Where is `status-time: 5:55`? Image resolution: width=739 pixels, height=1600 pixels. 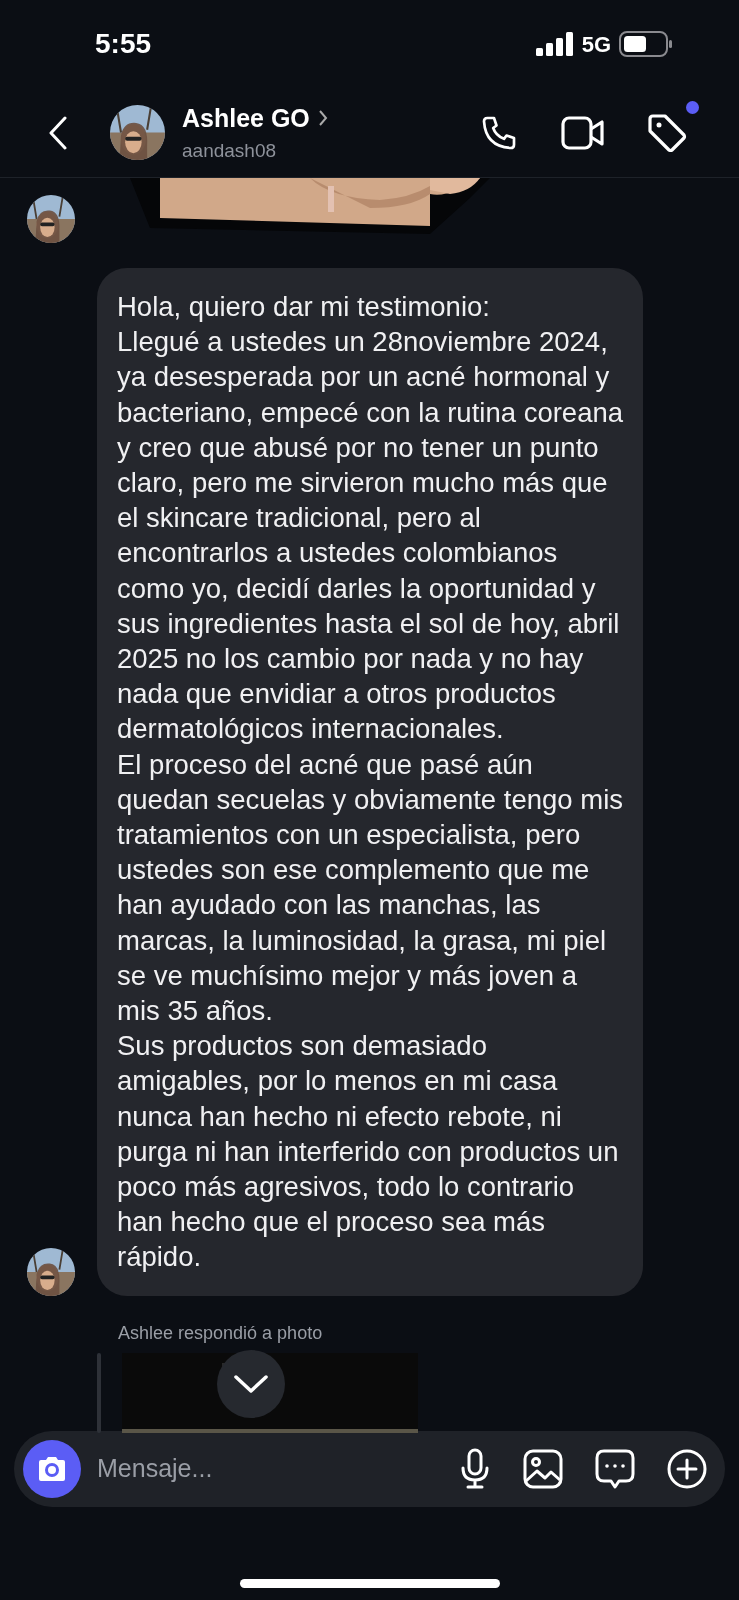 status-time: 5:55 is located at coordinates (123, 44).